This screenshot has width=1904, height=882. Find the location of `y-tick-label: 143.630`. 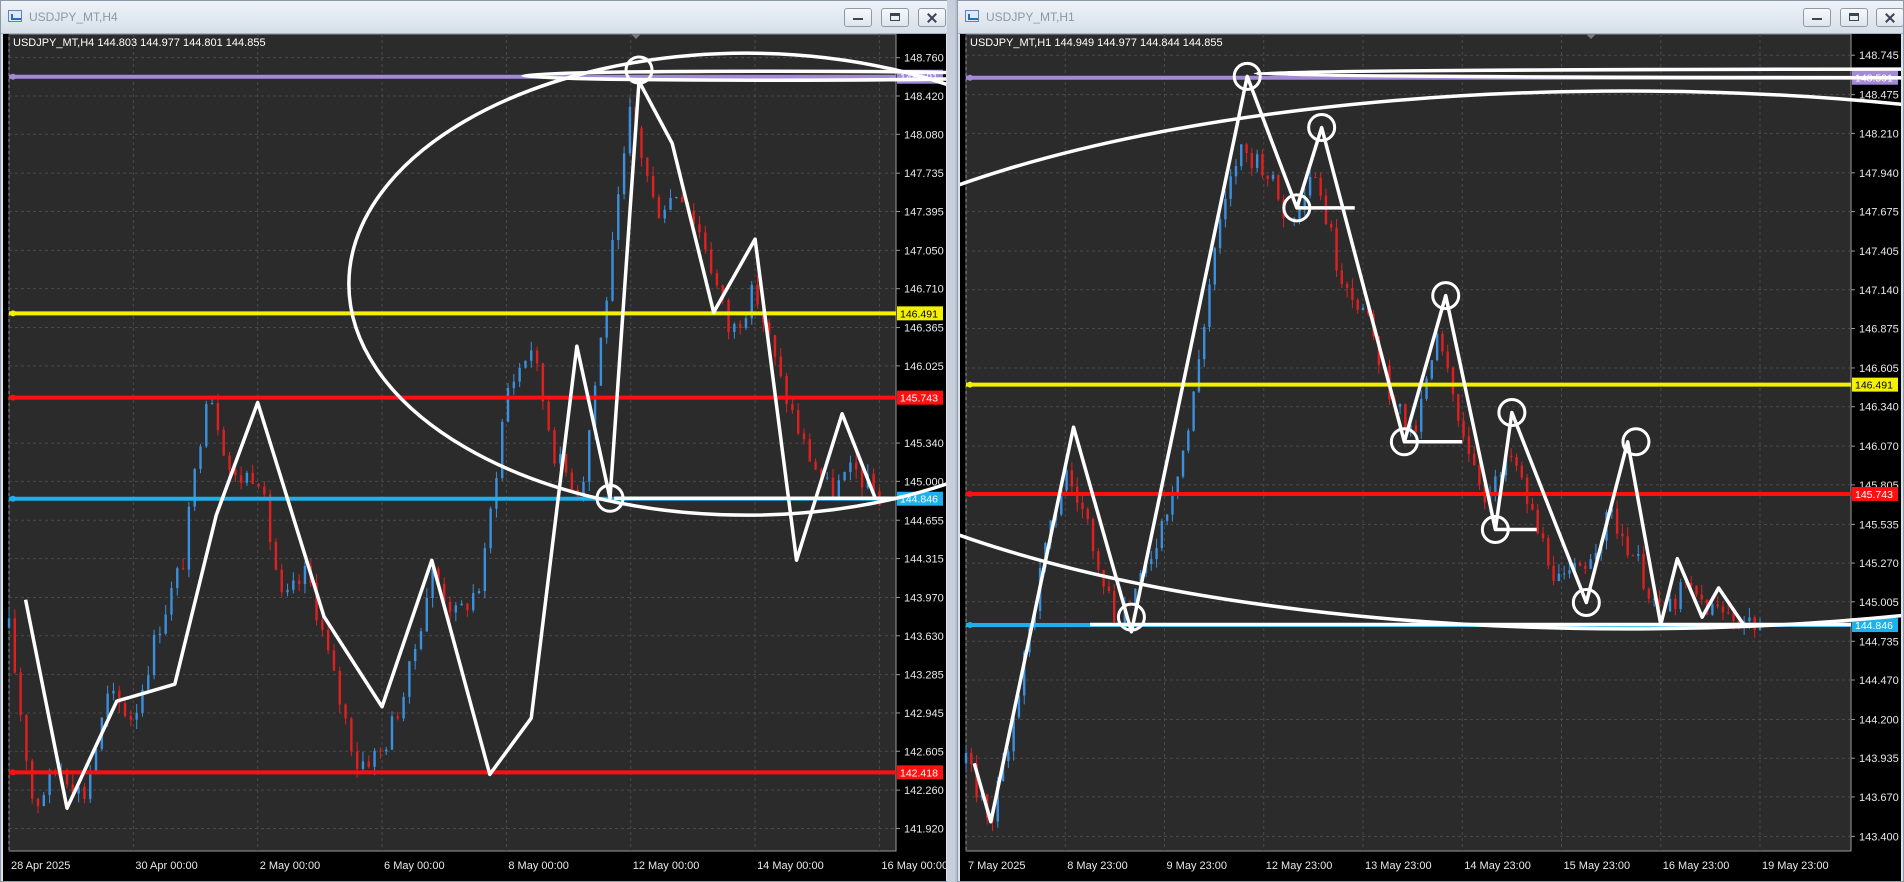

y-tick-label: 143.630 is located at coordinates (924, 637).